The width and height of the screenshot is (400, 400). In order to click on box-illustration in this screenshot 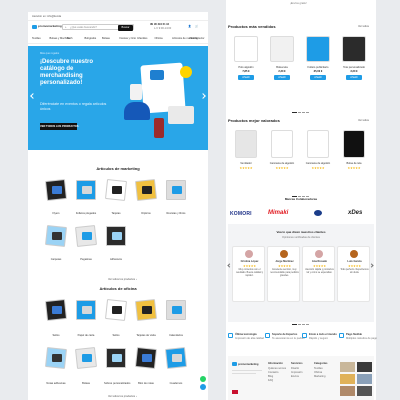, I will do `click(181, 115)`.